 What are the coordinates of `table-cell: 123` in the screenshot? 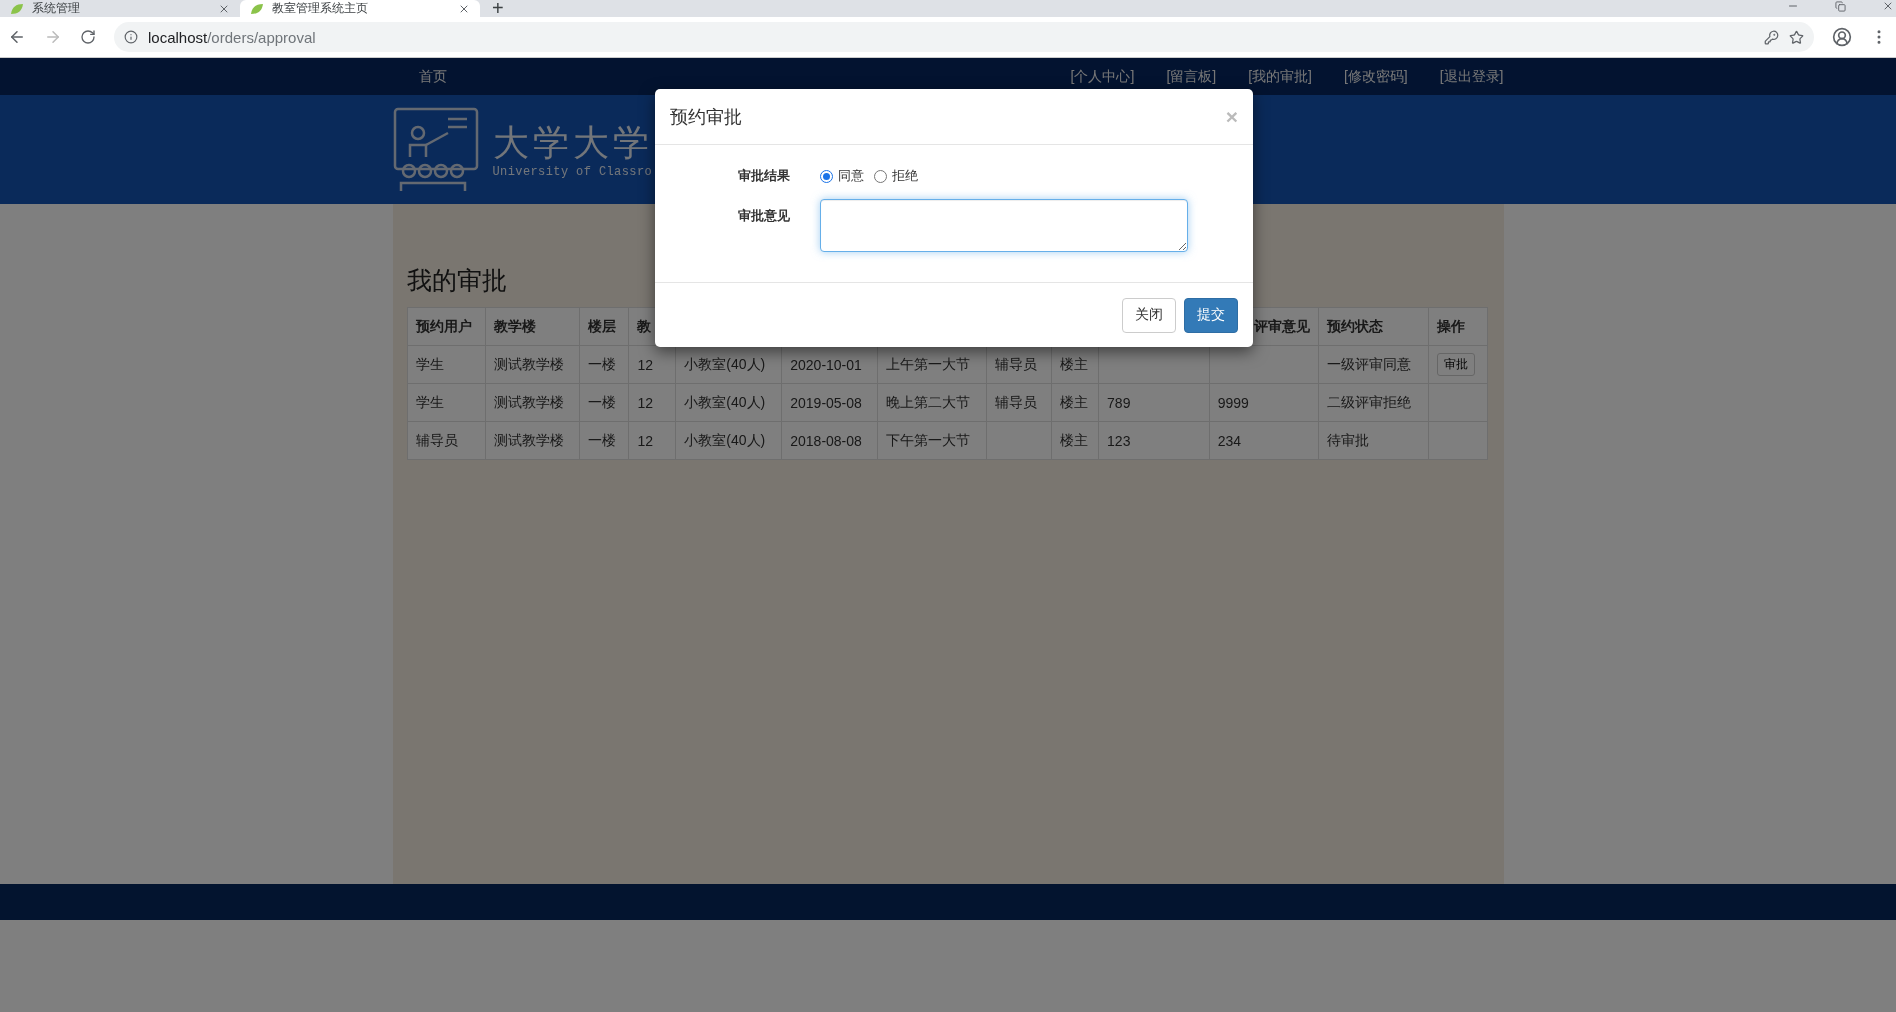 It's located at (1154, 440).